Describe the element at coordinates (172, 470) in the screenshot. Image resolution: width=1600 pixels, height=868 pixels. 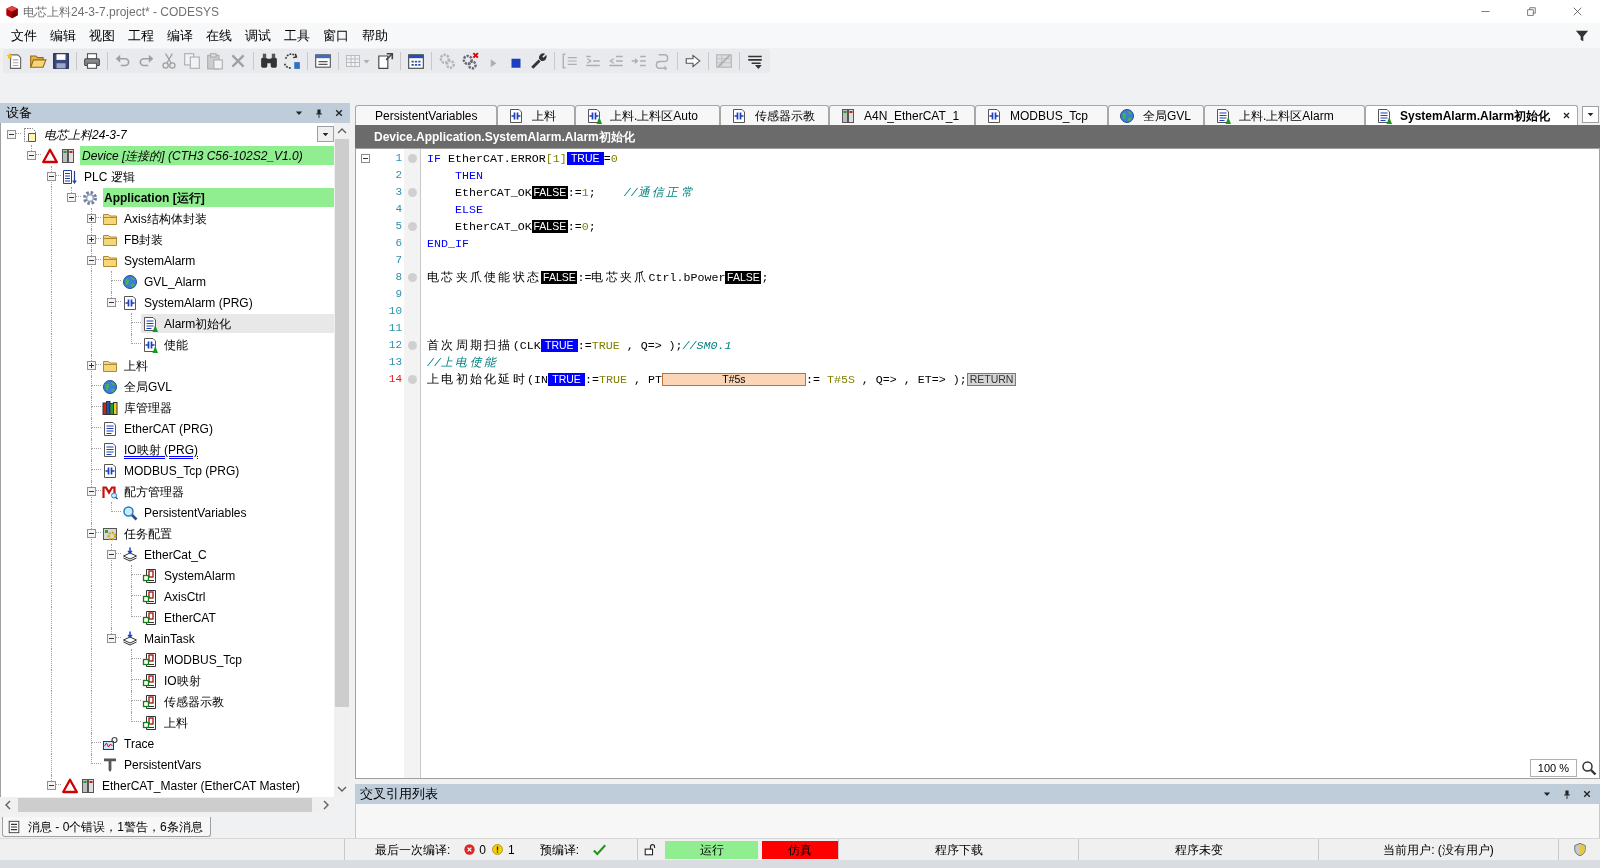
I see `tree-item: MODBUS_Tcp (PRG)` at that location.